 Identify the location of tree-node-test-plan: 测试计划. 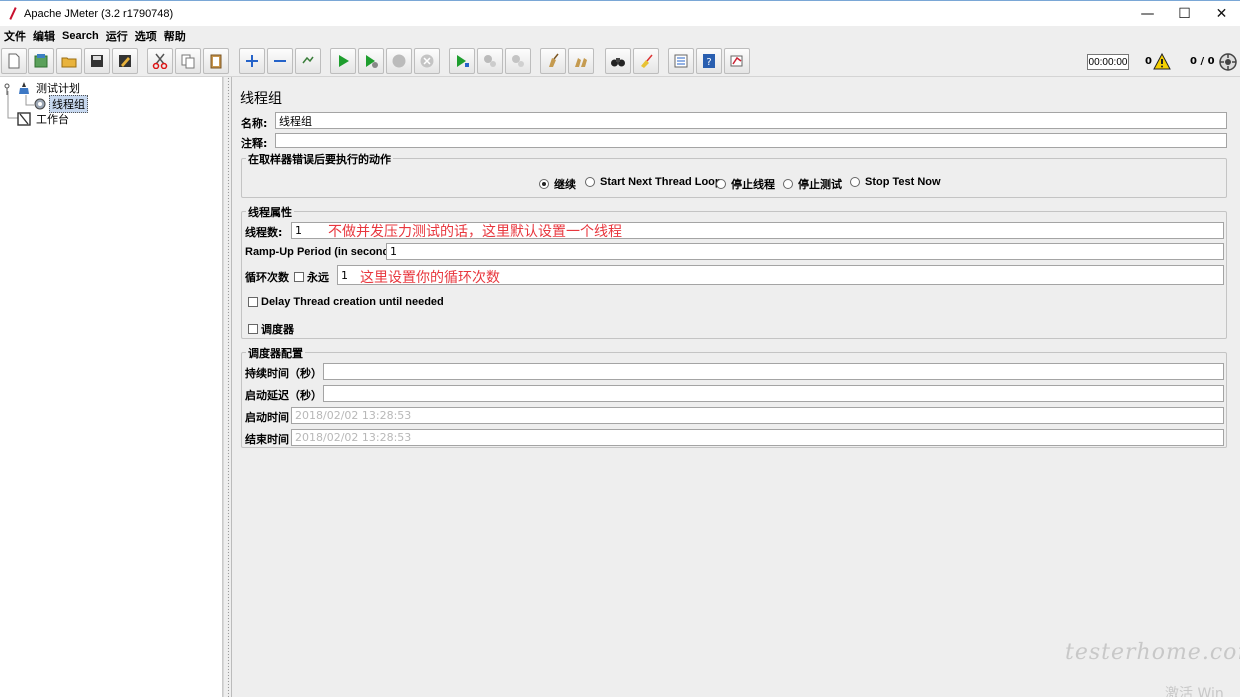
(49, 88).